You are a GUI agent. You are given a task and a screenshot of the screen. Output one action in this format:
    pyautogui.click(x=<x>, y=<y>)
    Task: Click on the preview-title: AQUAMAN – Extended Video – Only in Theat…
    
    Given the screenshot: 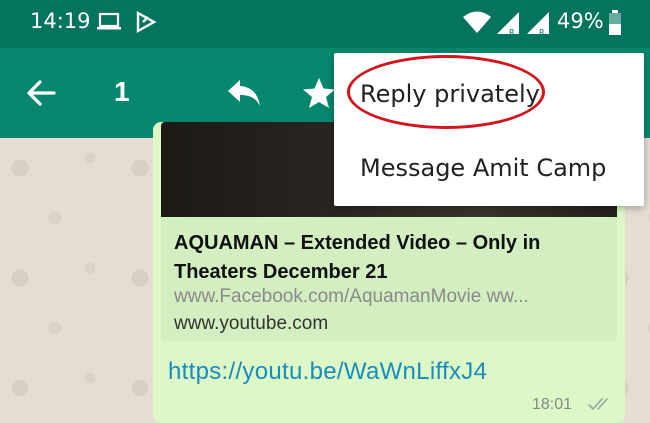 What is the action you would take?
    pyautogui.click(x=357, y=257)
    